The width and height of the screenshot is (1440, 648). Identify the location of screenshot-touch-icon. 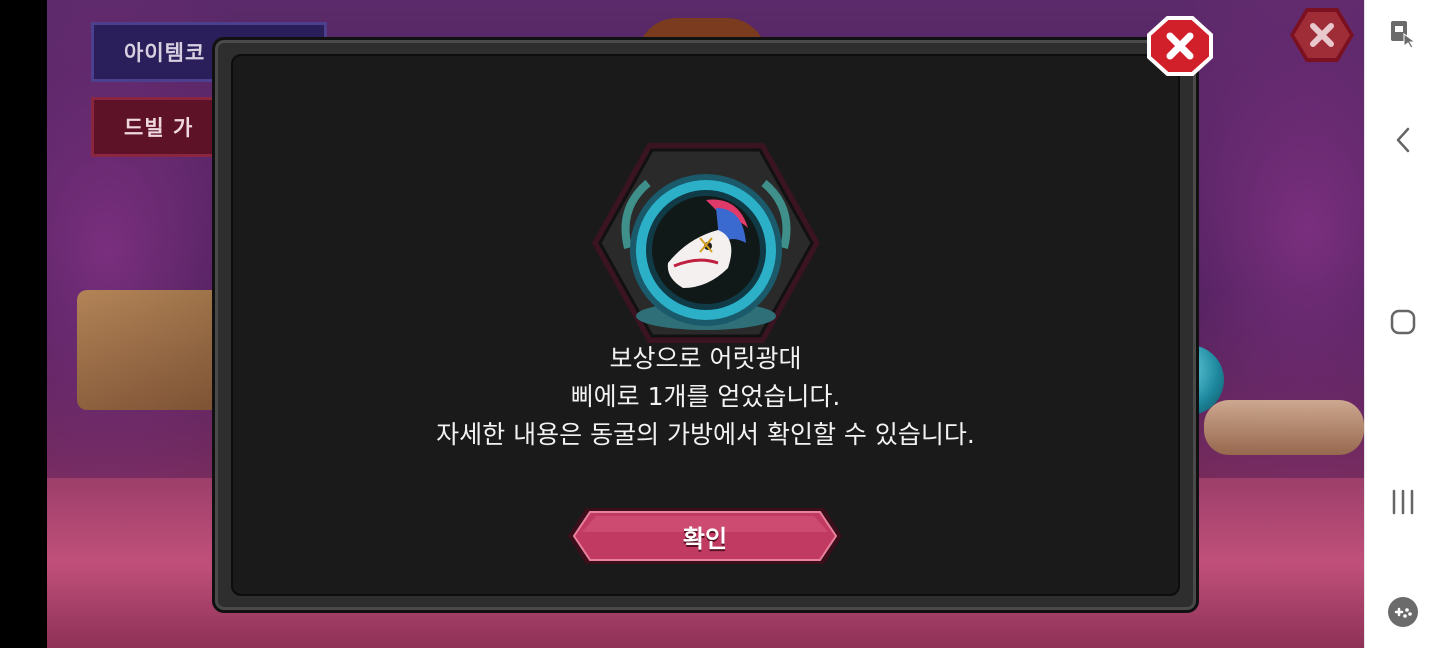
(1402, 34).